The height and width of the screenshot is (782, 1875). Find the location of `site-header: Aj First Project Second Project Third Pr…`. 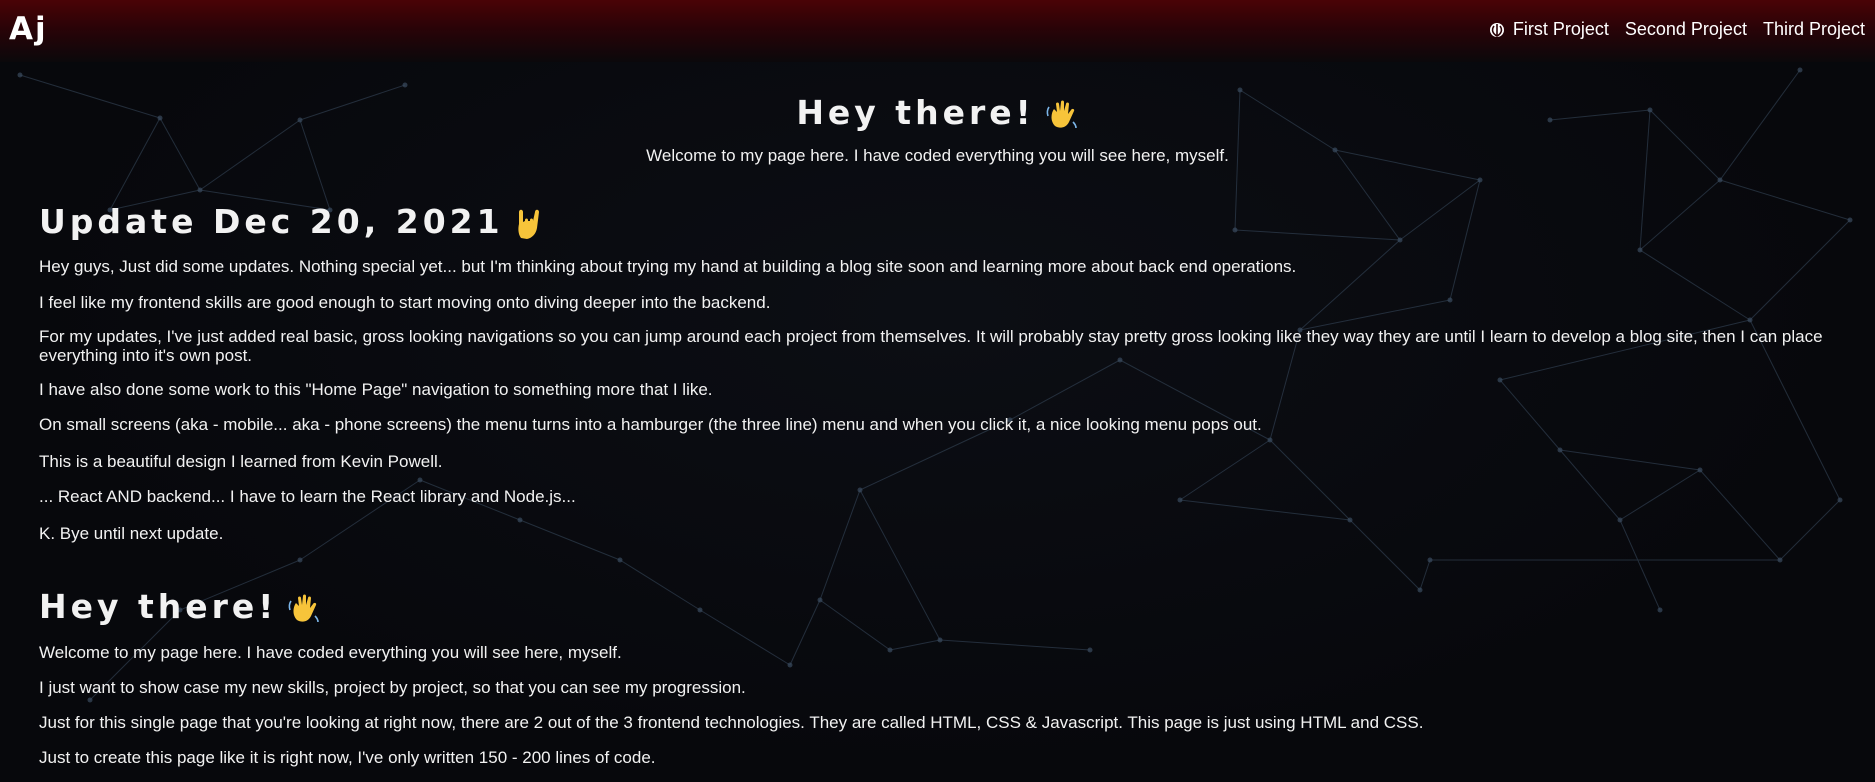

site-header: Aj First Project Second Project Third Pr… is located at coordinates (937, 31).